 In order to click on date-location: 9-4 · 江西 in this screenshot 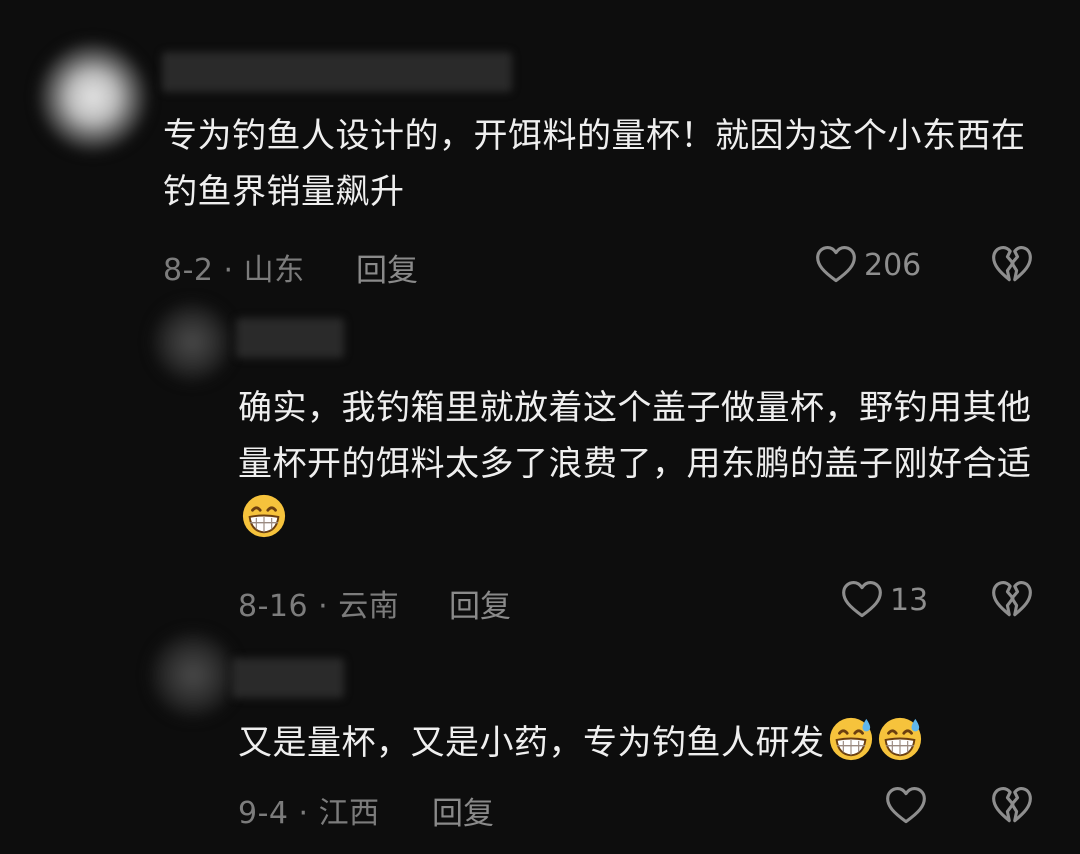, I will do `click(309, 813)`.